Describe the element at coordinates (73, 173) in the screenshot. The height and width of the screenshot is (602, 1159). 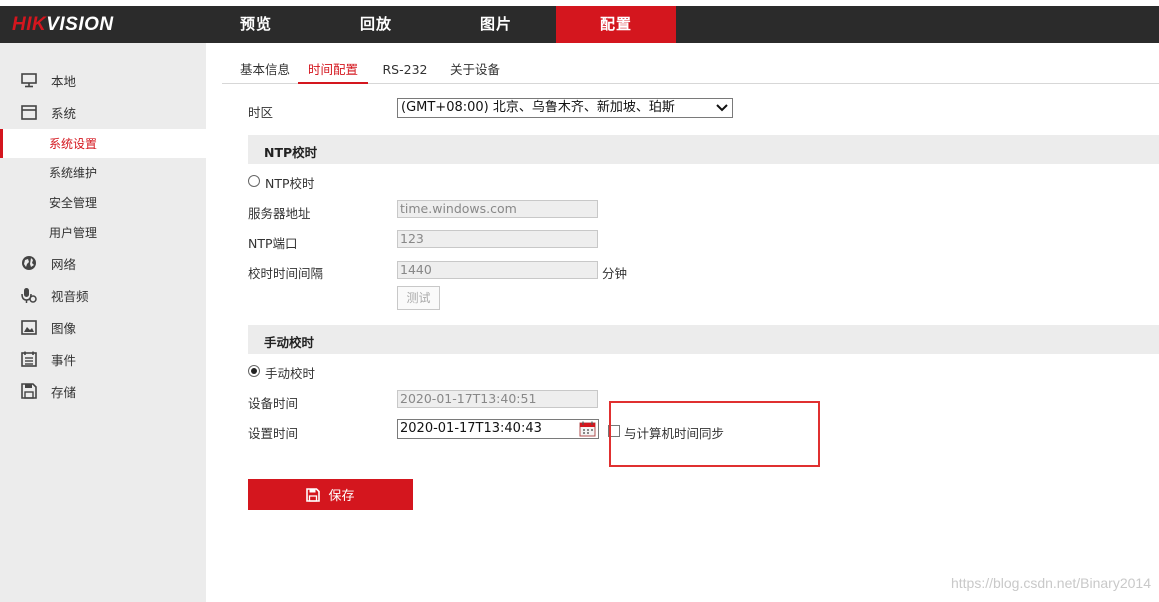
I see `sidebar-subitem-label: 系统维护` at that location.